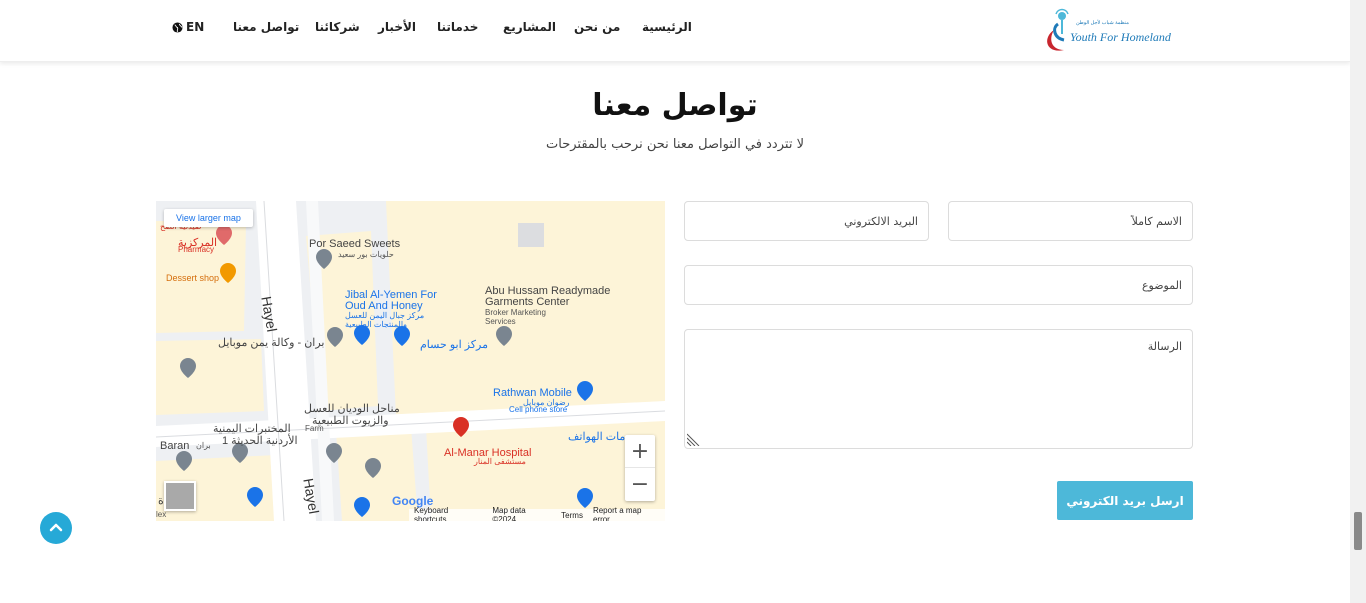 The height and width of the screenshot is (603, 1366). Describe the element at coordinates (1121, 37) in the screenshot. I see `logo-text: Youth For Homeland` at that location.